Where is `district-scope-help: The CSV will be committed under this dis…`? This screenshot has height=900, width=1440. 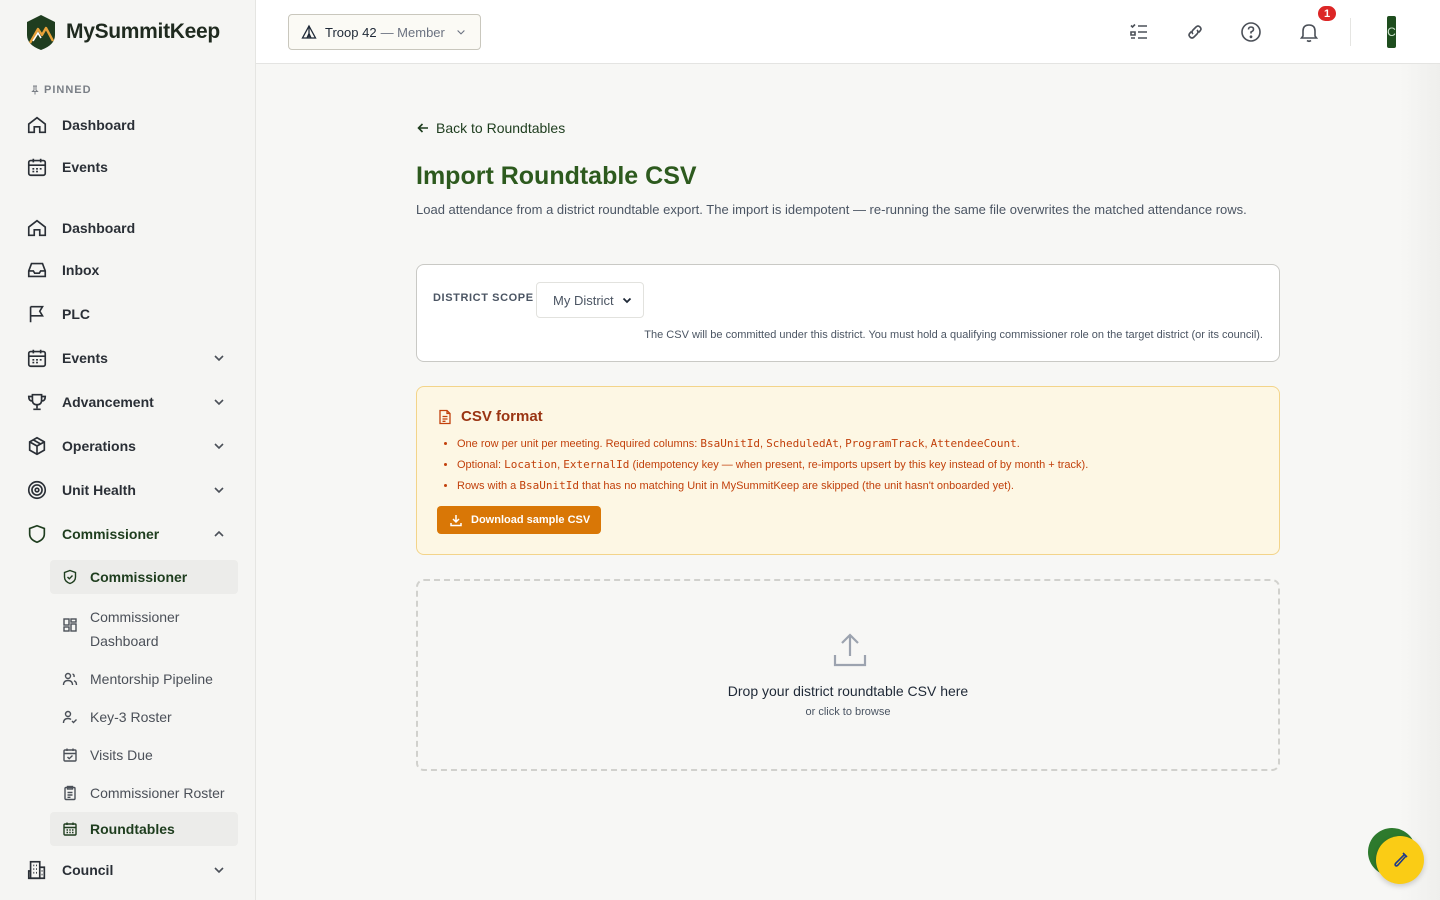
district-scope-help: The CSV will be committed under this dis… is located at coordinates (953, 335).